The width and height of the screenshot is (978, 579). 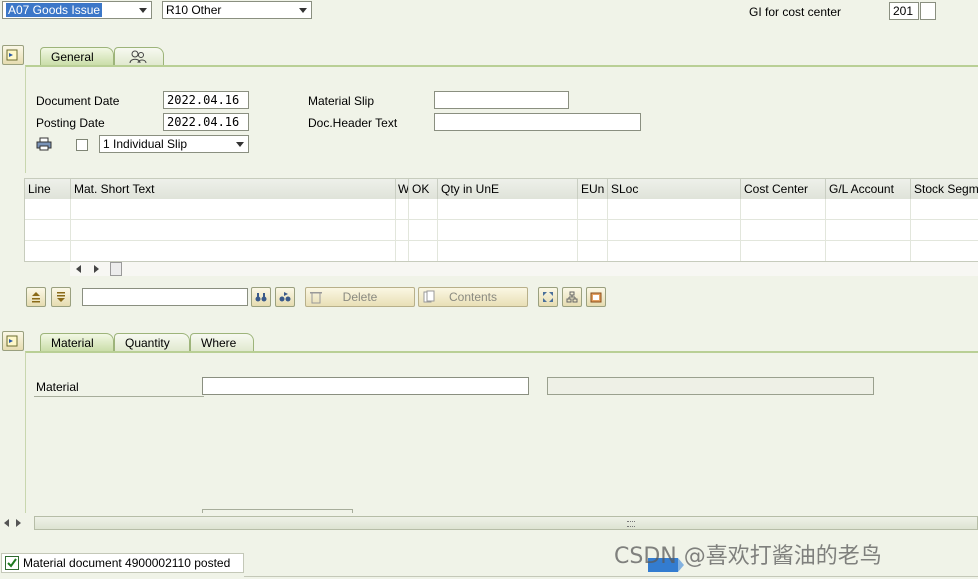 I want to click on watermark-text: CSDN @喜欢打酱油的老鸟, so click(x=748, y=556).